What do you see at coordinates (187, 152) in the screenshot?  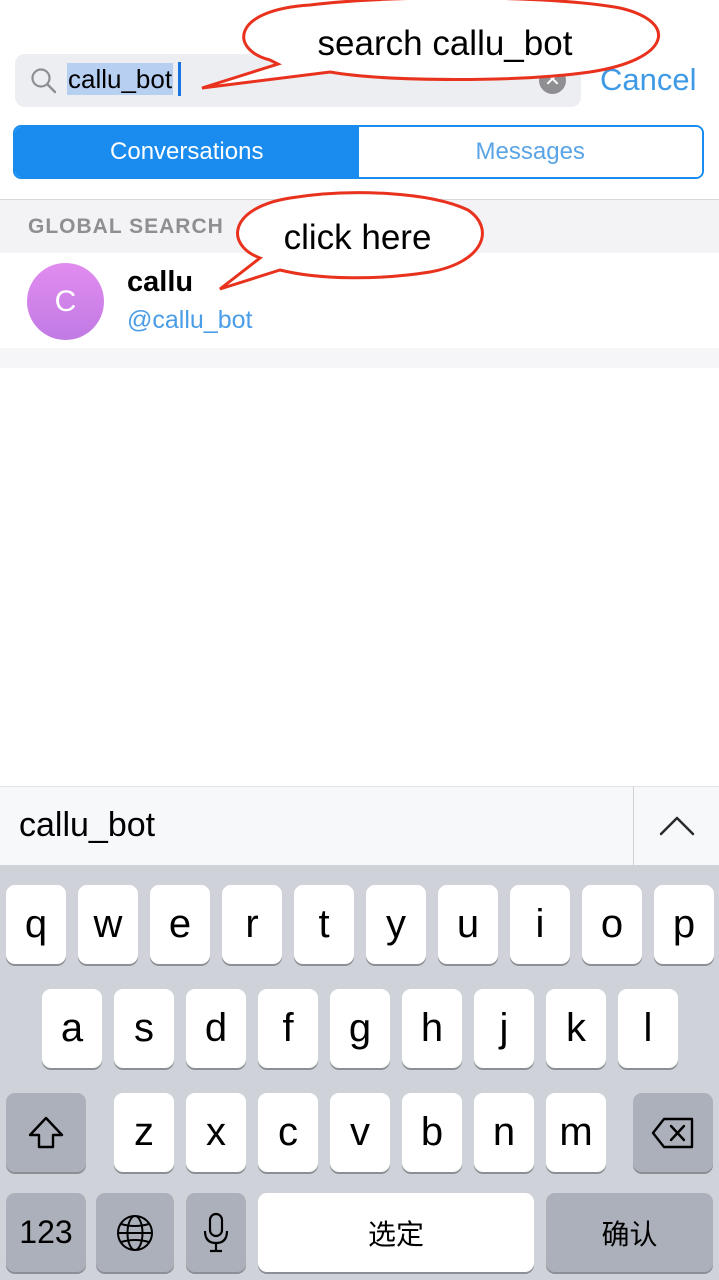 I see `tab-conversations: Conversations` at bounding box center [187, 152].